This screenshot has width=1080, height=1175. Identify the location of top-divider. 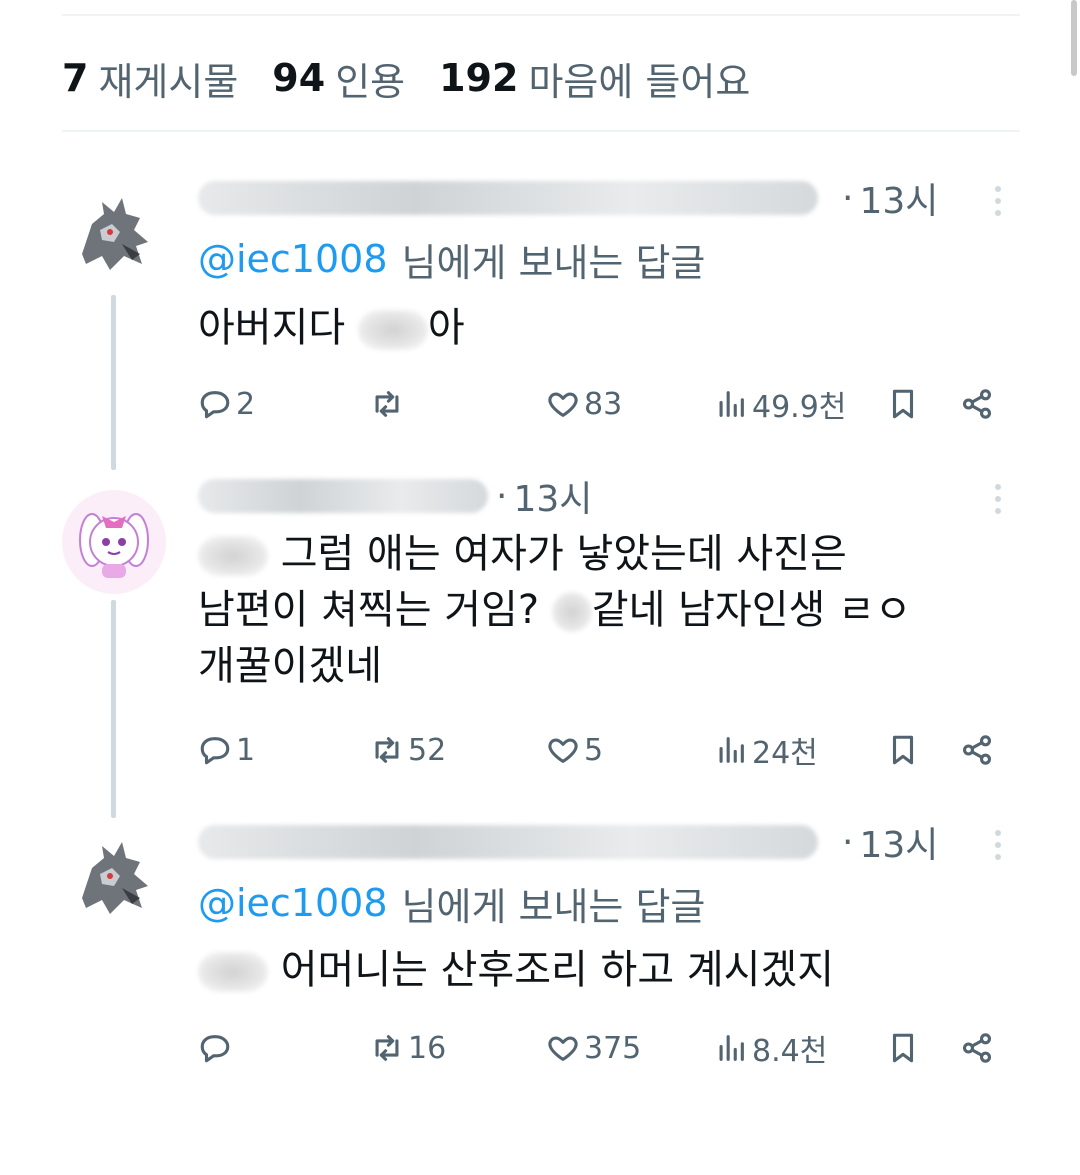
(541, 15).